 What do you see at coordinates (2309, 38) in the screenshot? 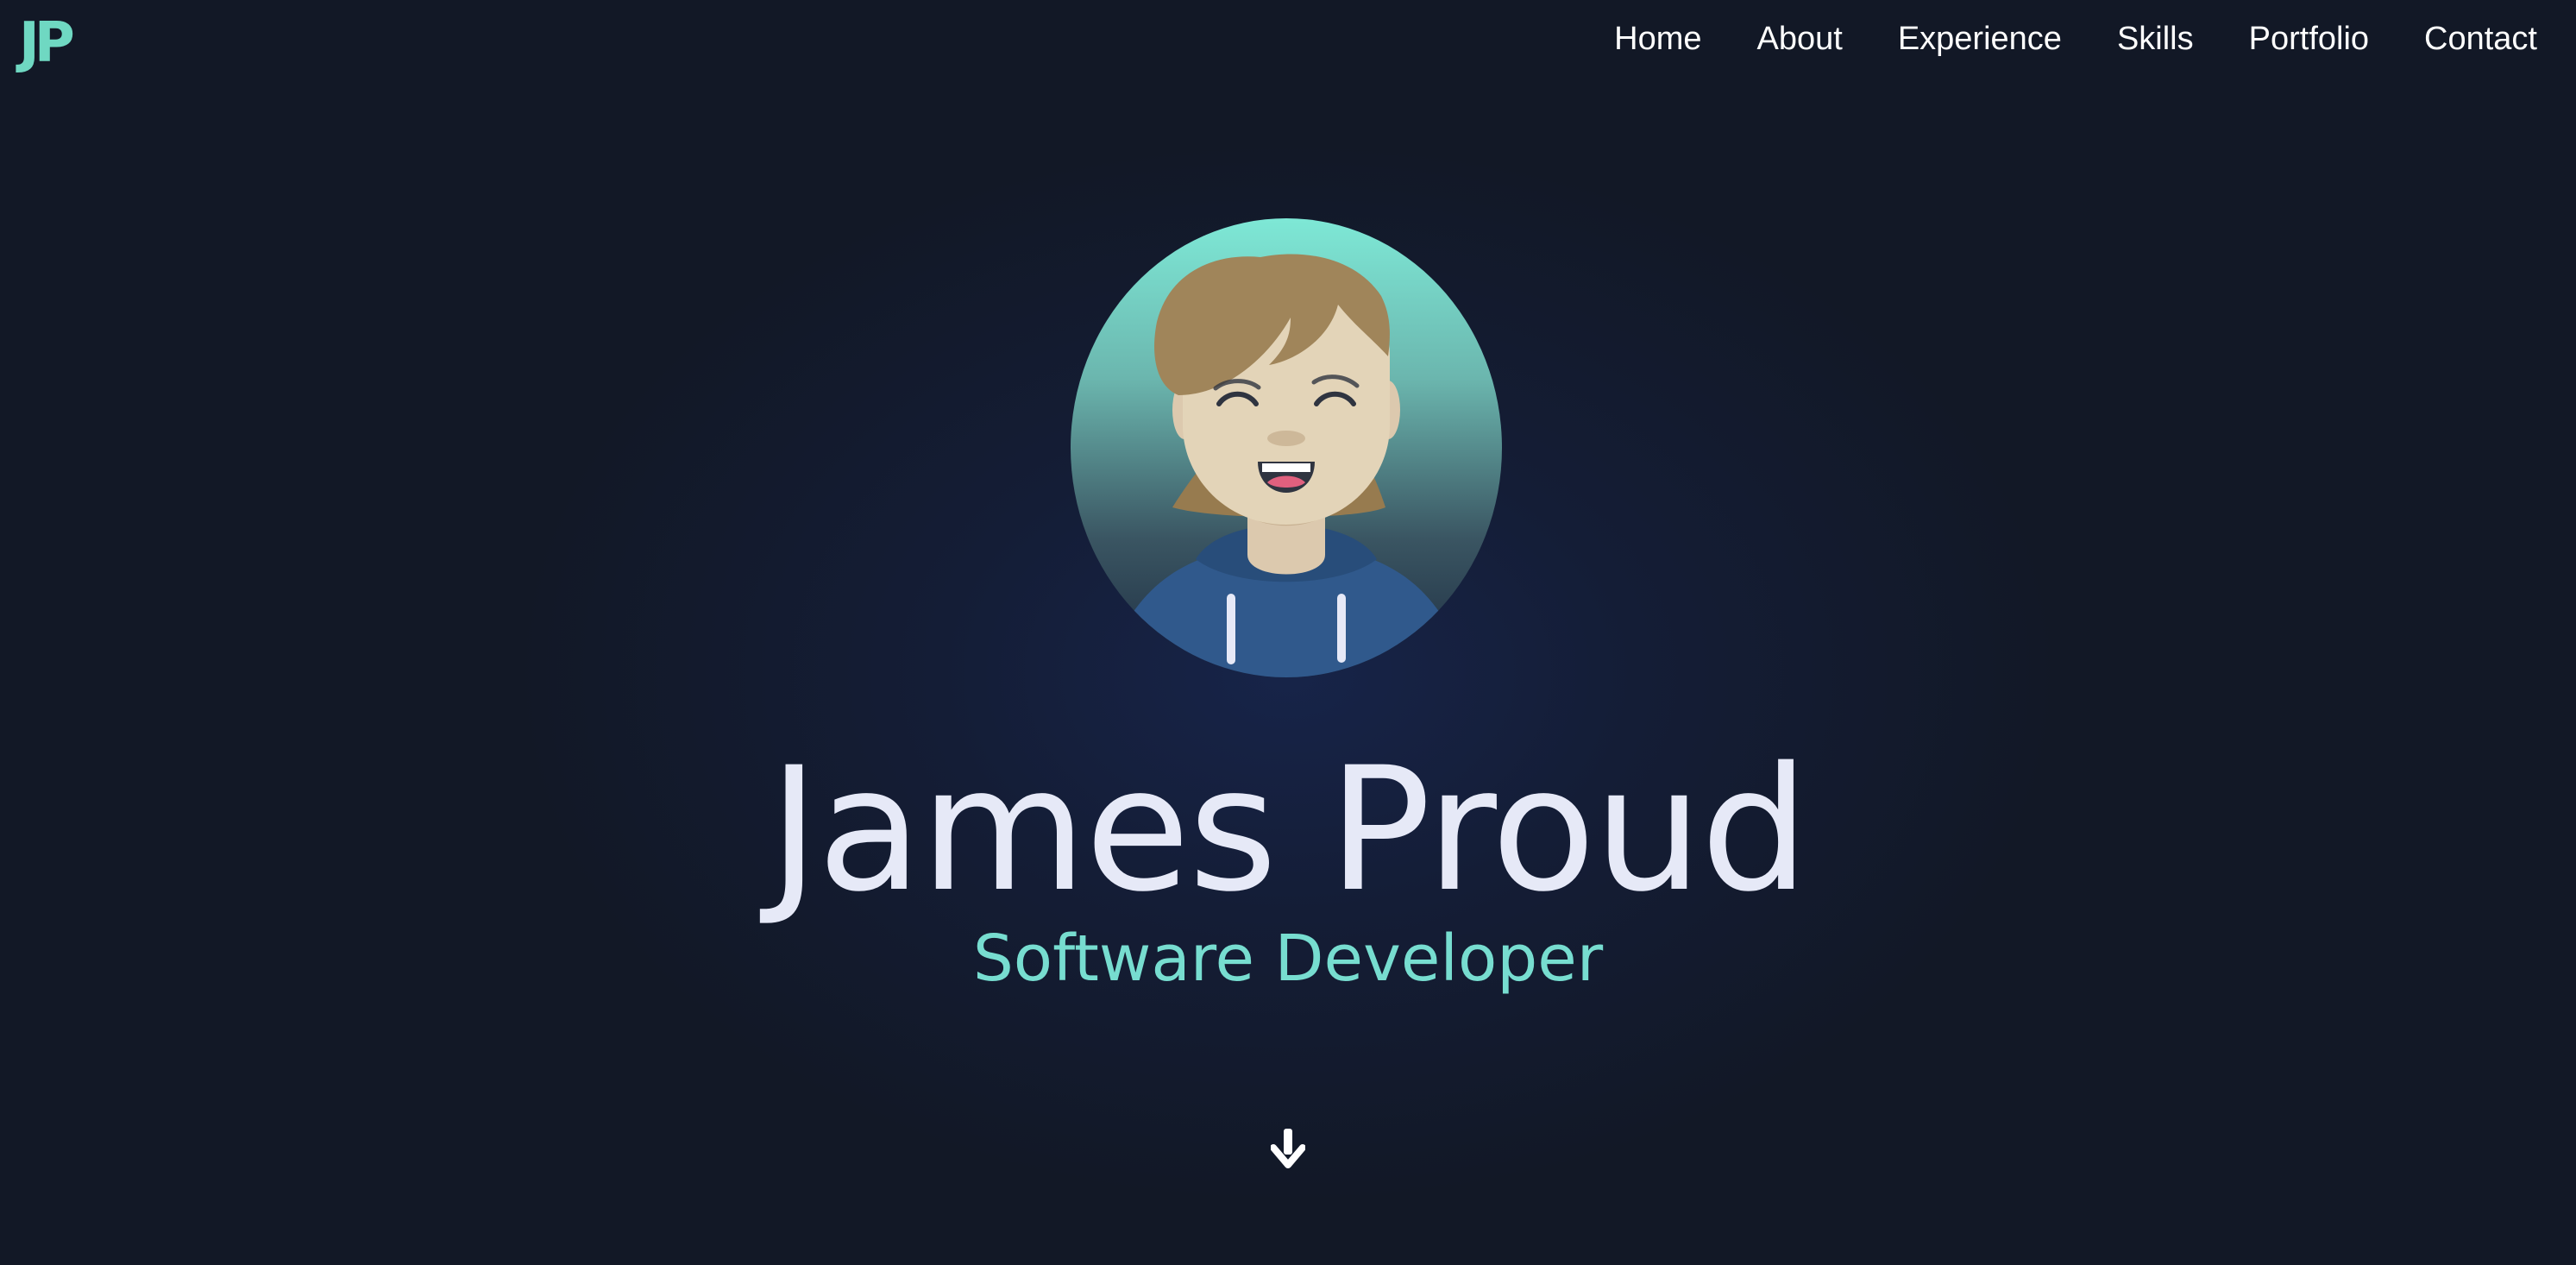
I see `nav-portfolio: Portfolio` at bounding box center [2309, 38].